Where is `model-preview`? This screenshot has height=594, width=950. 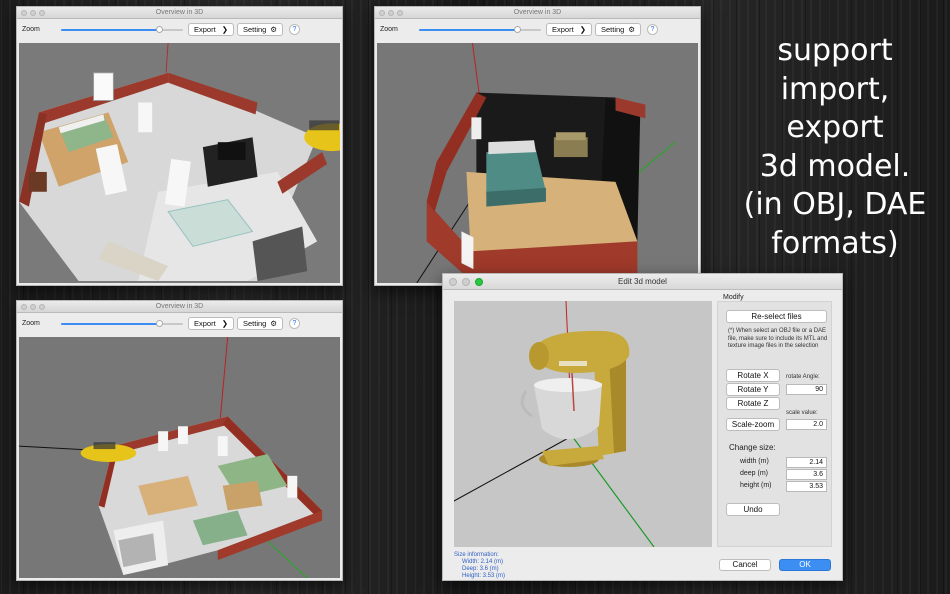 model-preview is located at coordinates (582, 424).